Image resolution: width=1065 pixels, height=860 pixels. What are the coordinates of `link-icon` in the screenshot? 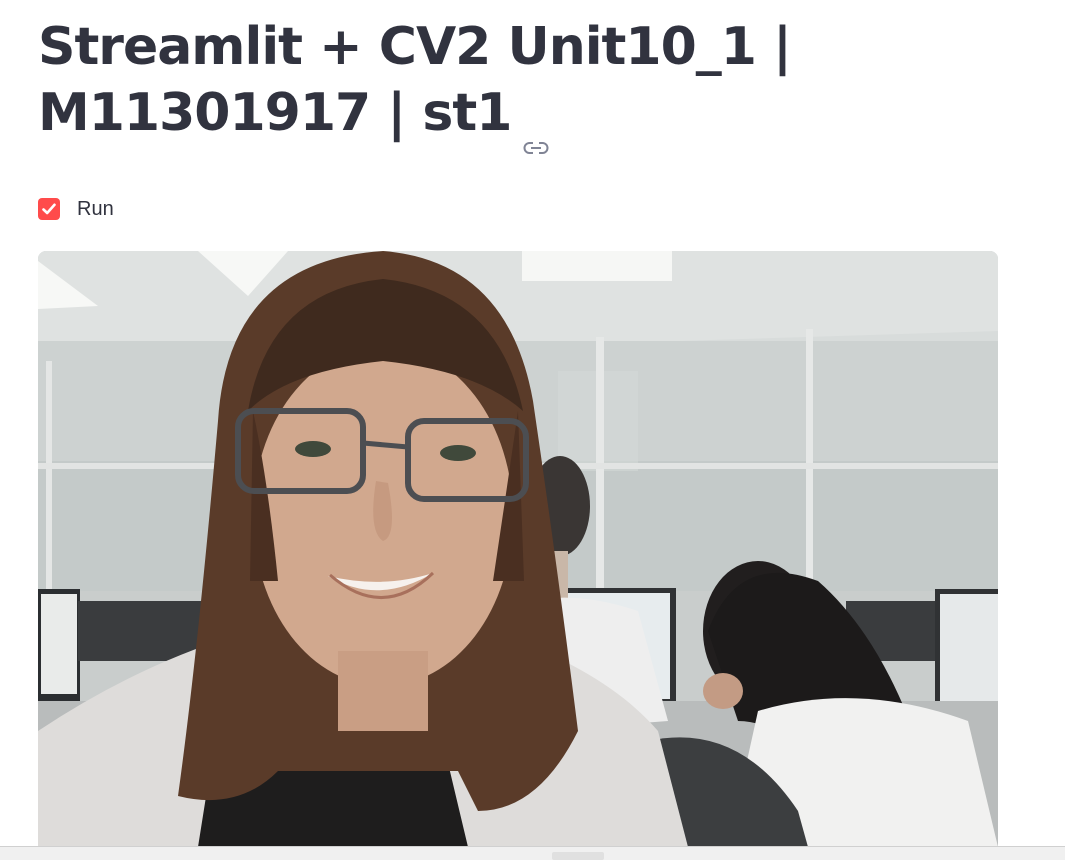 It's located at (536, 130).